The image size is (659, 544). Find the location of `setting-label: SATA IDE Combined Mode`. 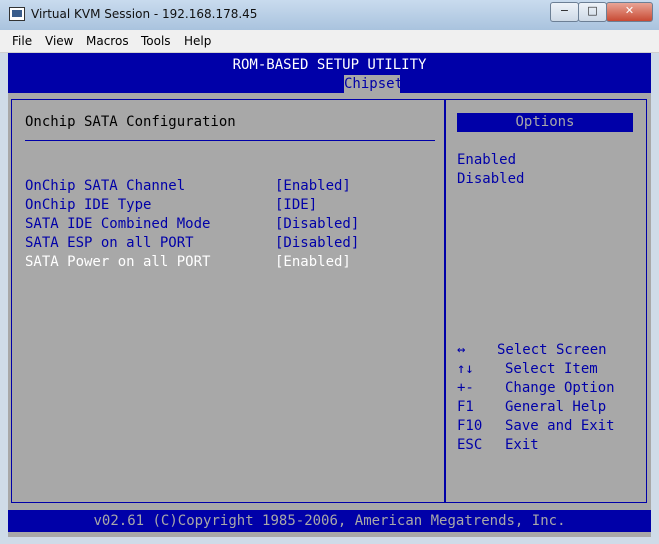

setting-label: SATA IDE Combined Mode is located at coordinates (118, 224).